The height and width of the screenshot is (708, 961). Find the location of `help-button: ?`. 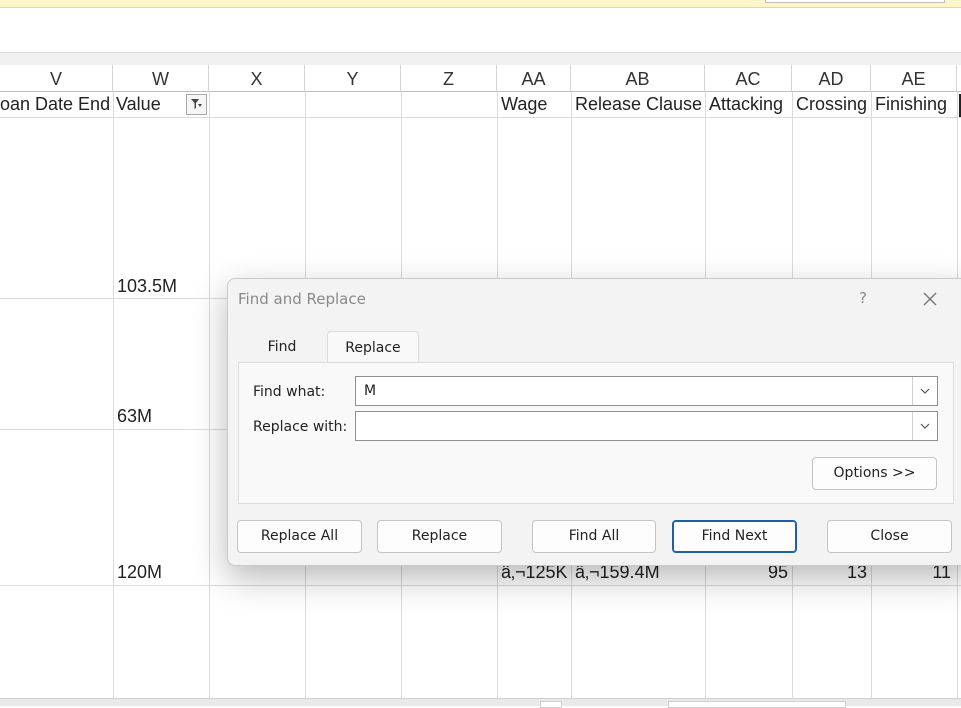

help-button: ? is located at coordinates (863, 298).